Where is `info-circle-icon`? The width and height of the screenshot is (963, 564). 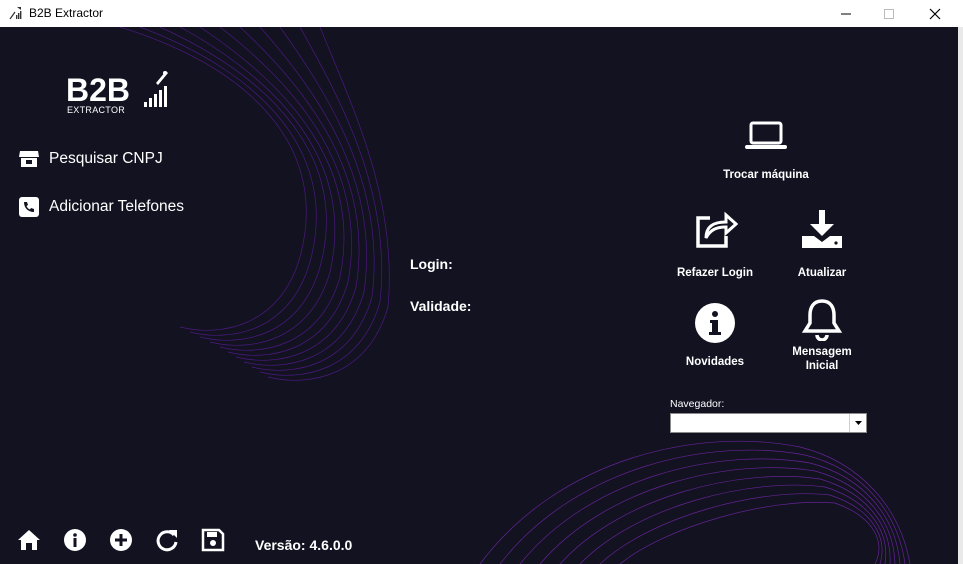
info-circle-icon is located at coordinates (715, 323).